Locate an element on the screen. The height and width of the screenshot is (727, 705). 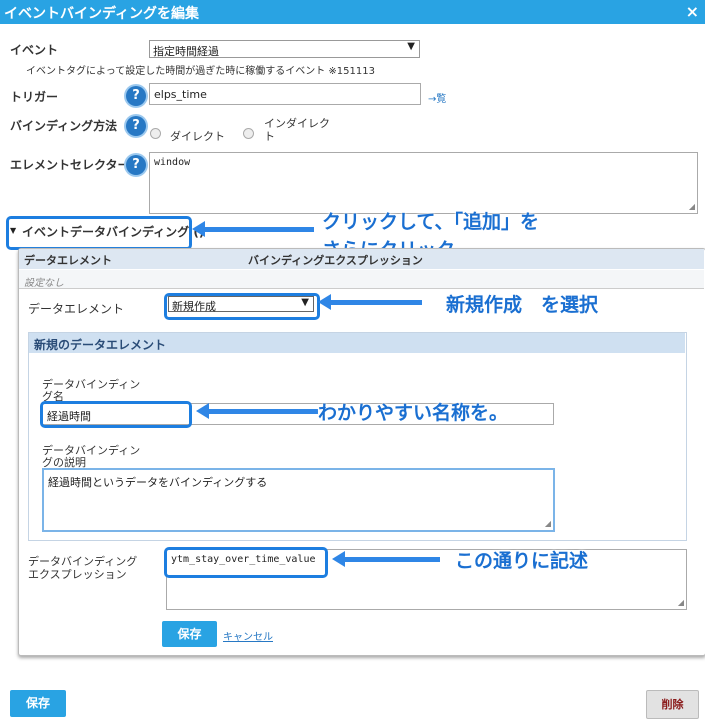
save-binding-button: 保存 is located at coordinates (189, 634).